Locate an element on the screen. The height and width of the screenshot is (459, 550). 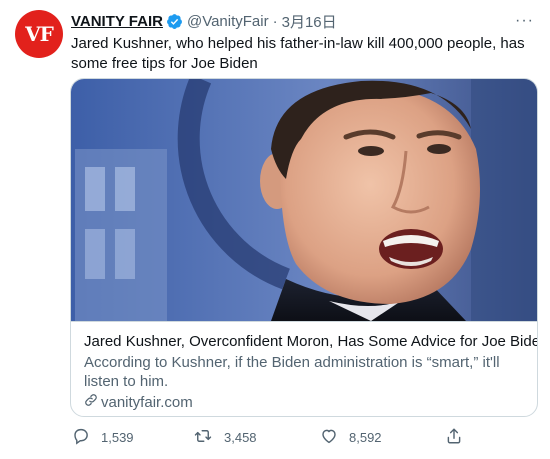
like-button: 8,592 is located at coordinates (351, 437).